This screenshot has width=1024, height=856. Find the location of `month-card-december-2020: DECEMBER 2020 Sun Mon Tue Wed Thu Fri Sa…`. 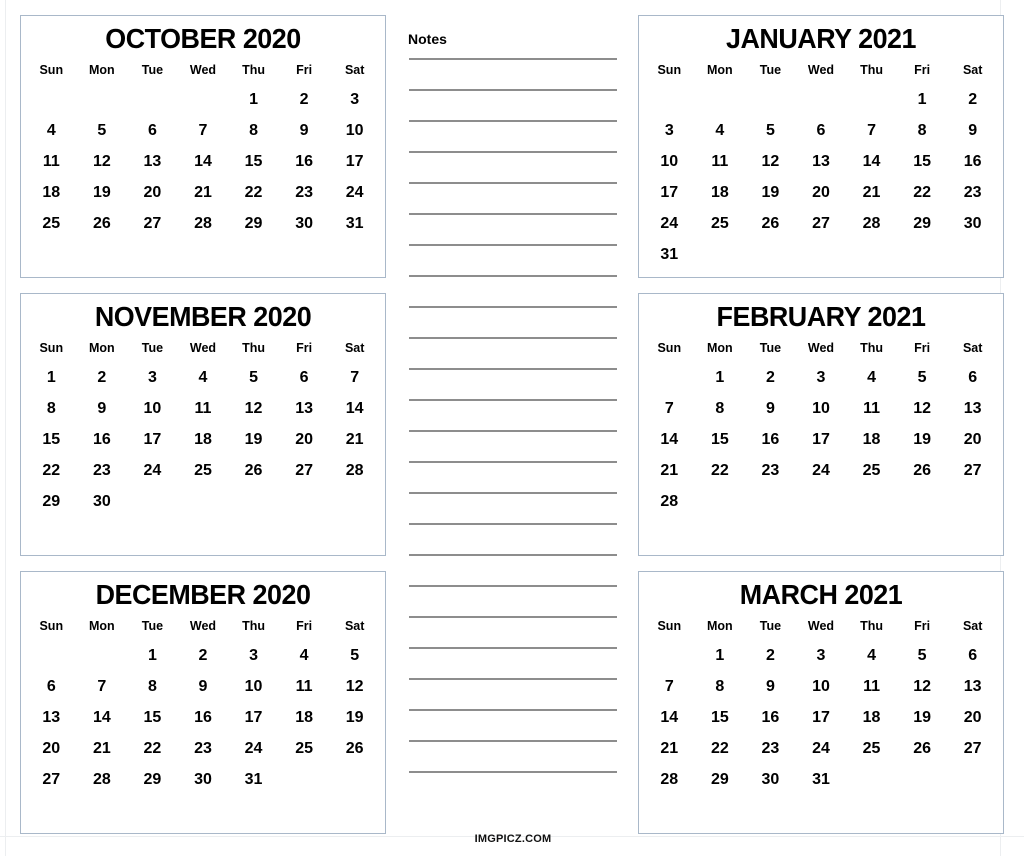

month-card-december-2020: DECEMBER 2020 Sun Mon Tue Wed Thu Fri Sa… is located at coordinates (203, 702).